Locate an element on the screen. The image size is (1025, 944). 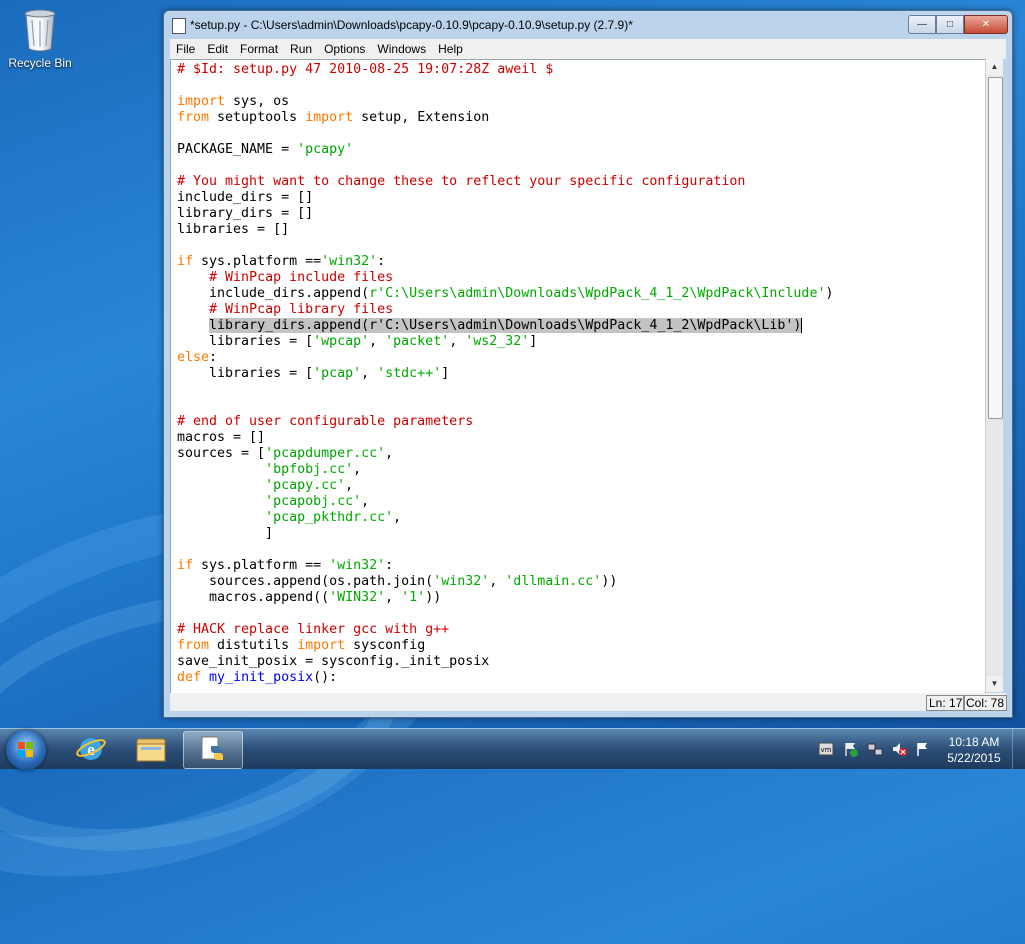
code-line: ] is located at coordinates (225, 533).